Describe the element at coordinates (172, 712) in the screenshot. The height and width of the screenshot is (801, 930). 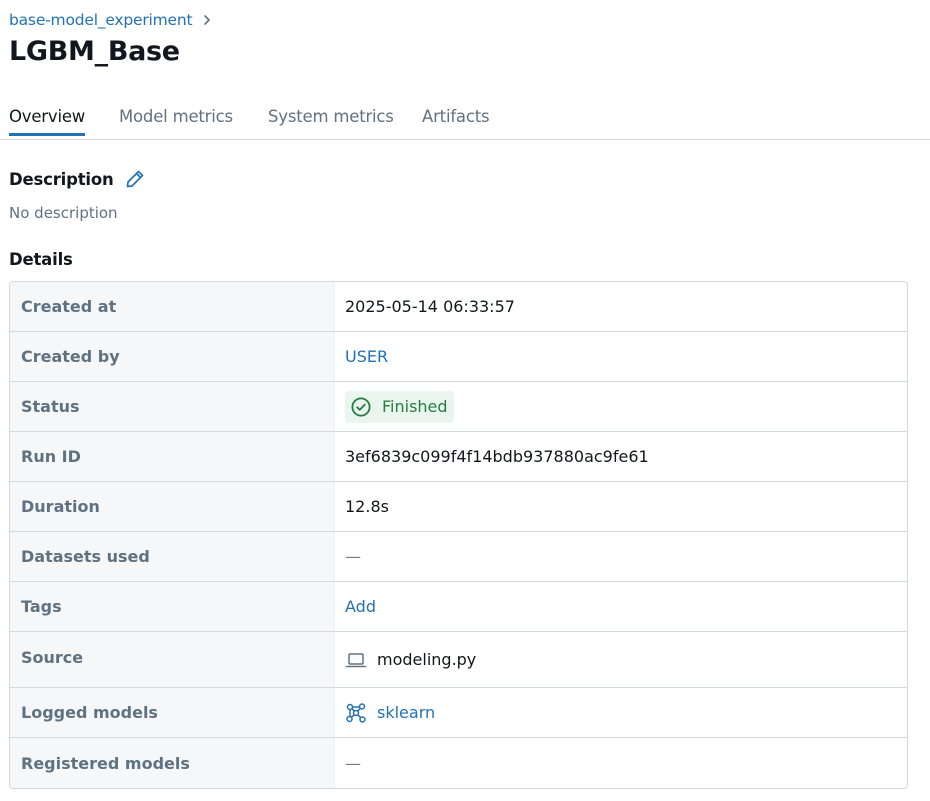
I see `row-key: Logged models` at that location.